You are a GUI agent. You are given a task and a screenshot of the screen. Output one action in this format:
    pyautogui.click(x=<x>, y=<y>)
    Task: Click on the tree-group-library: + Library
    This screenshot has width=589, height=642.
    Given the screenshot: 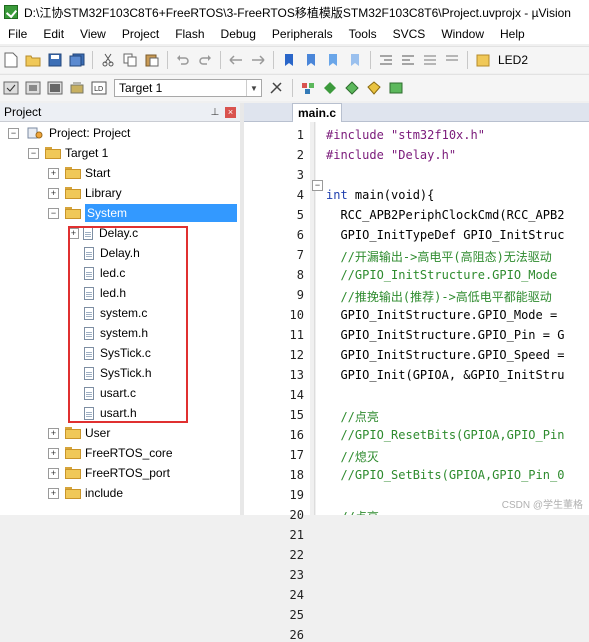 What is the action you would take?
    pyautogui.click(x=85, y=193)
    